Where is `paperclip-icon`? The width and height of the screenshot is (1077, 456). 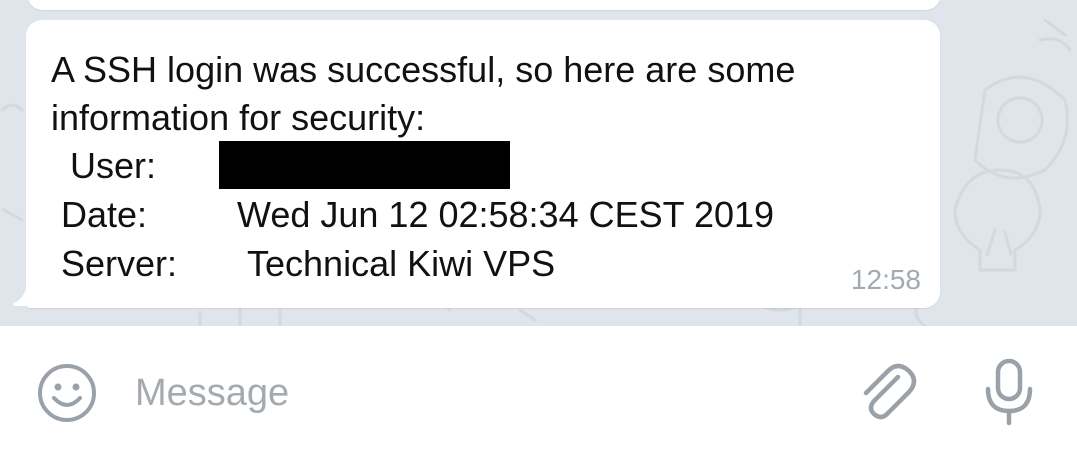 paperclip-icon is located at coordinates (889, 392).